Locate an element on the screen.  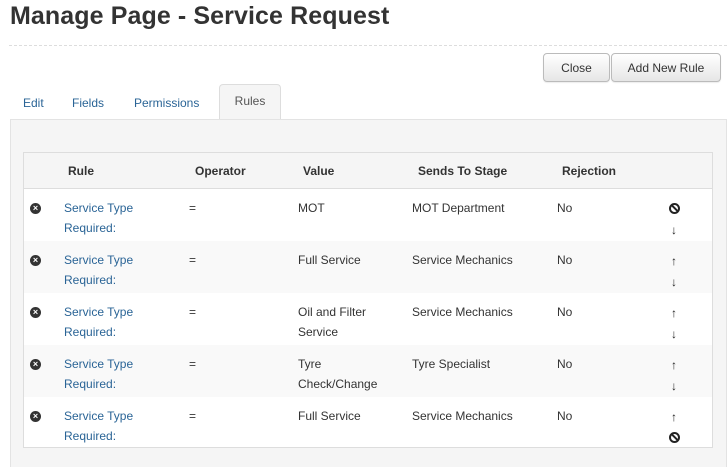
tab-fields: Fields is located at coordinates (88, 103).